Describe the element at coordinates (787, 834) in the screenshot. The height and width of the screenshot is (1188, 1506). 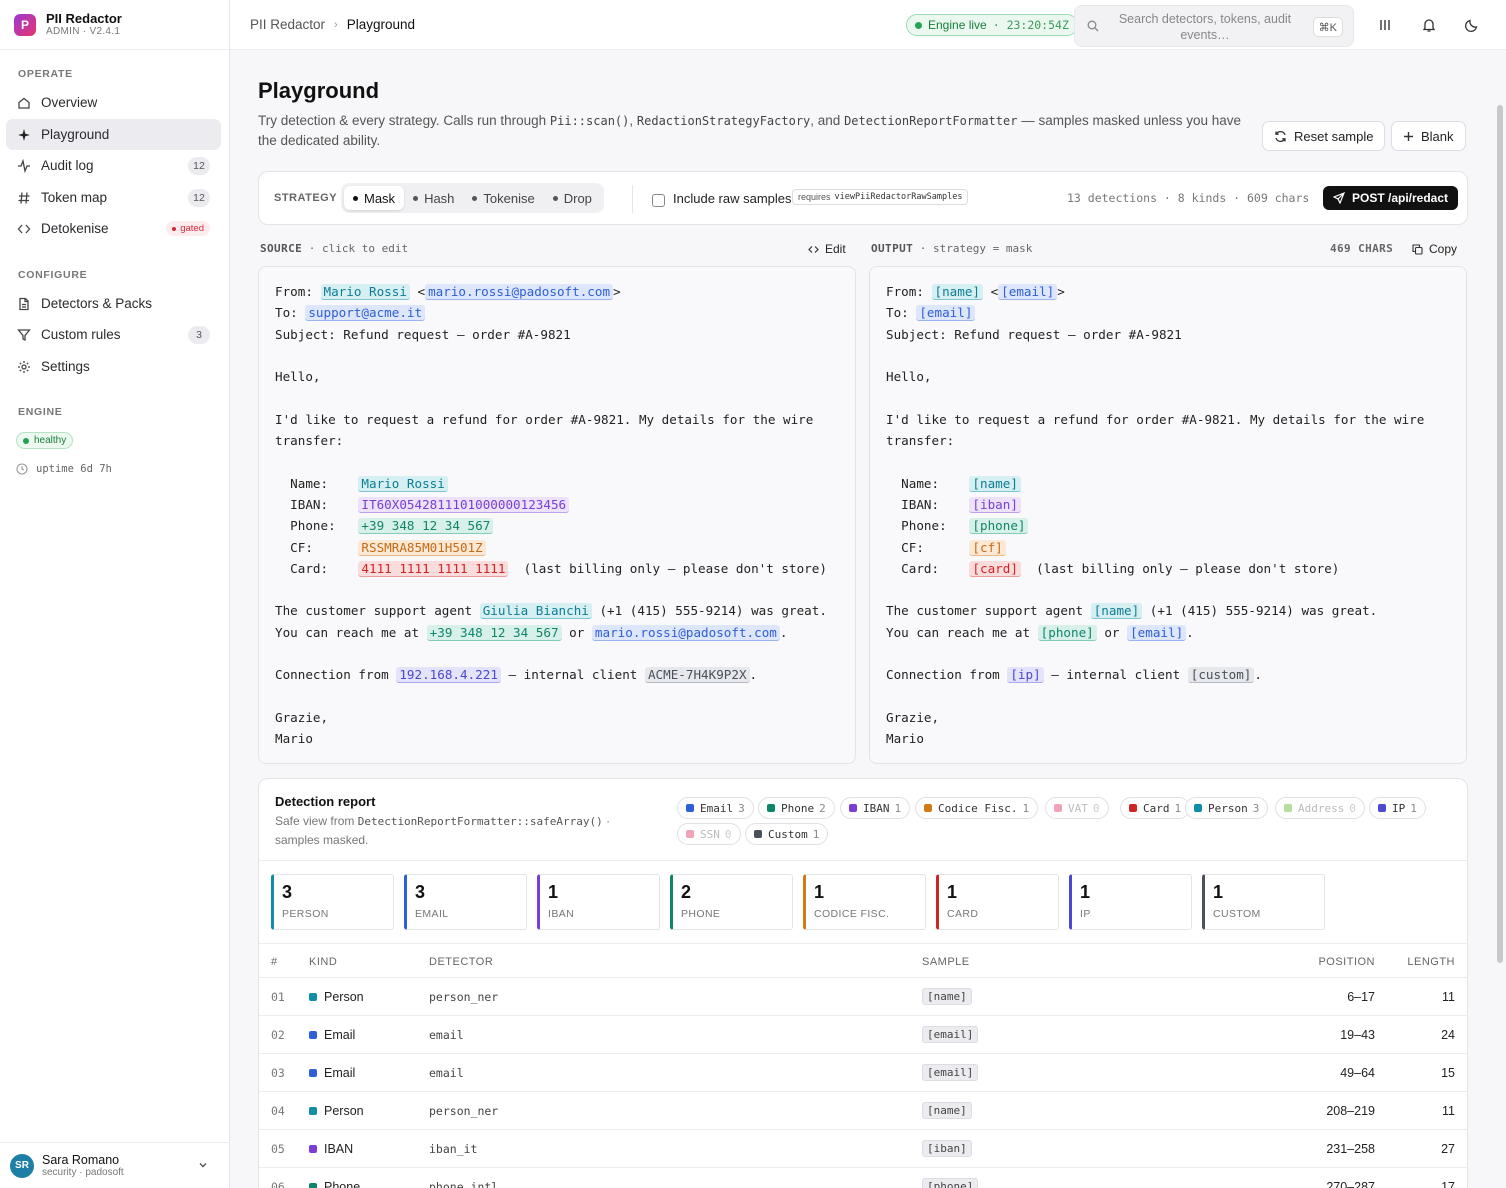
I see `kind-chip: Custom 1` at that location.